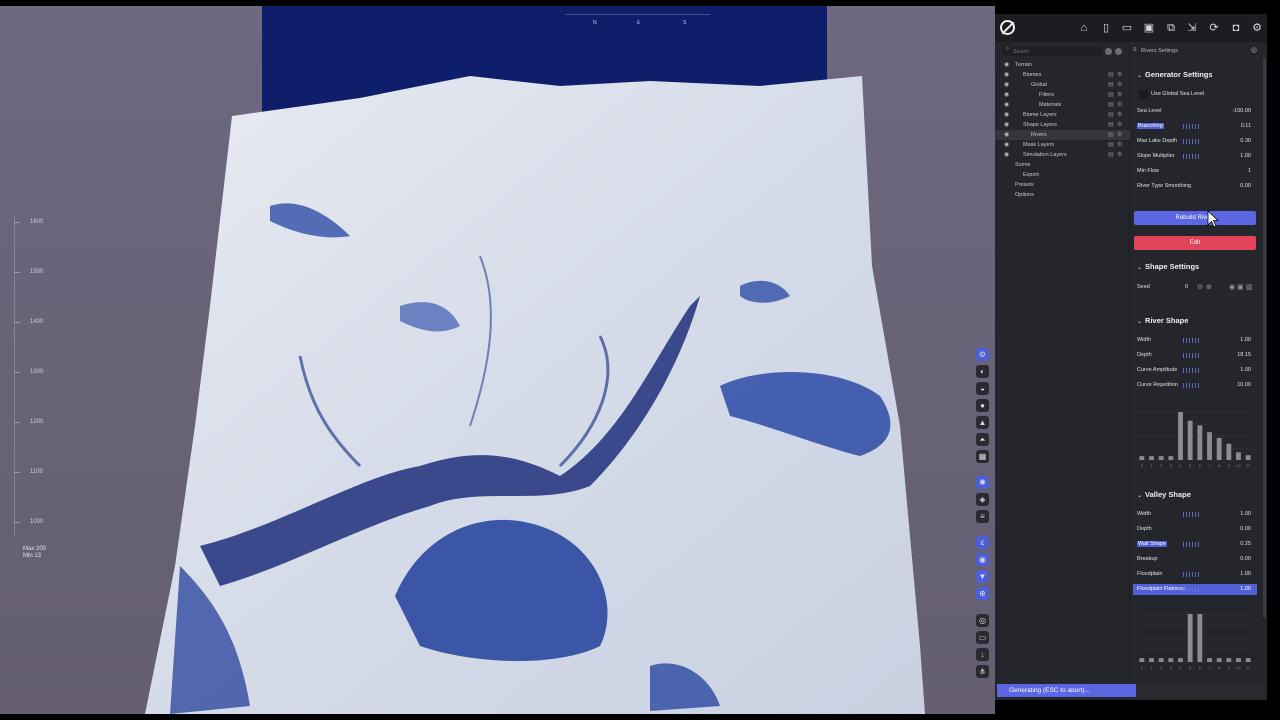 This screenshot has width=1280, height=720. Describe the element at coordinates (1062, 165) in the screenshot. I see `tree-item: Scene` at that location.